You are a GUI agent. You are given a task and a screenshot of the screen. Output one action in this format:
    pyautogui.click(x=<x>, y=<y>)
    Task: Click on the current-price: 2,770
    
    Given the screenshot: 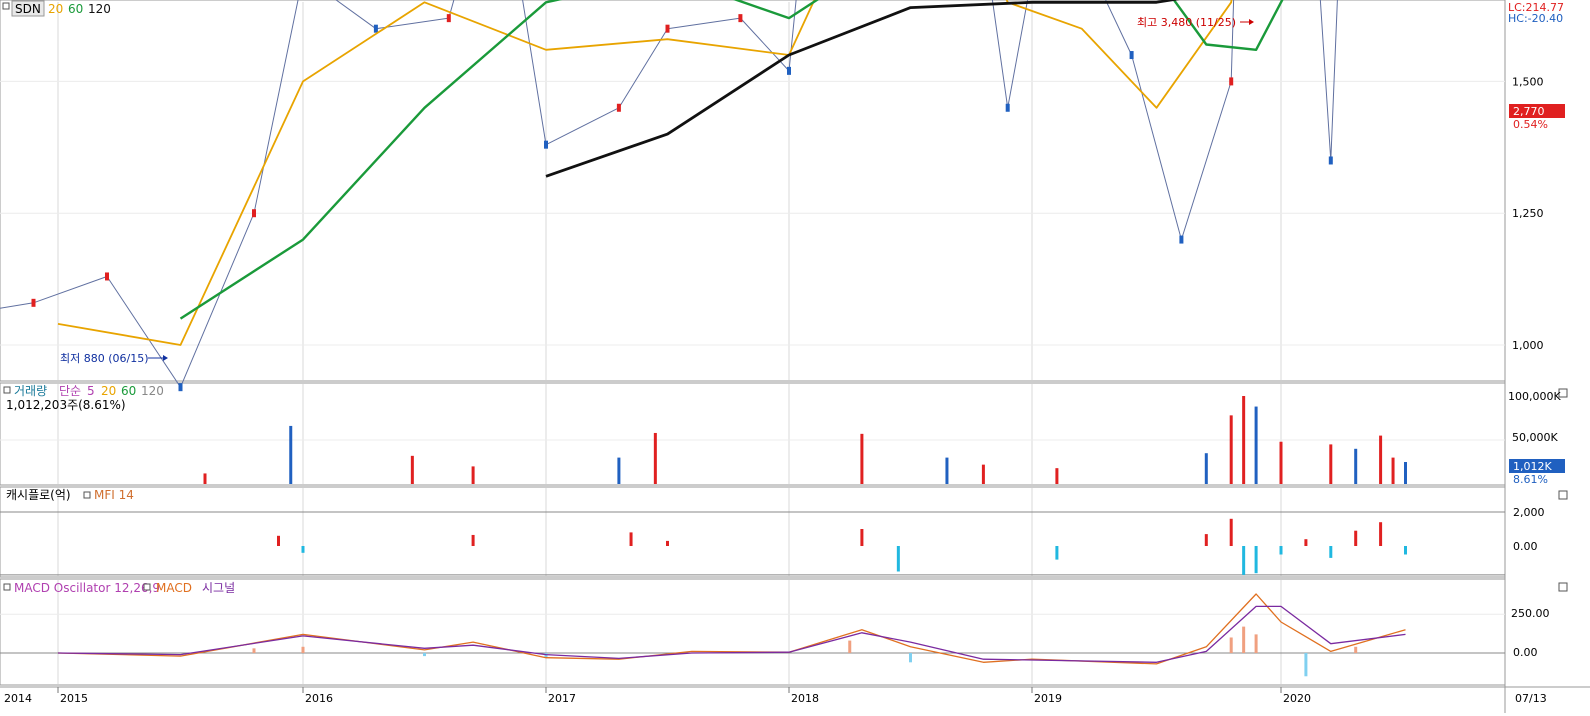 What is the action you would take?
    pyautogui.click(x=1529, y=111)
    